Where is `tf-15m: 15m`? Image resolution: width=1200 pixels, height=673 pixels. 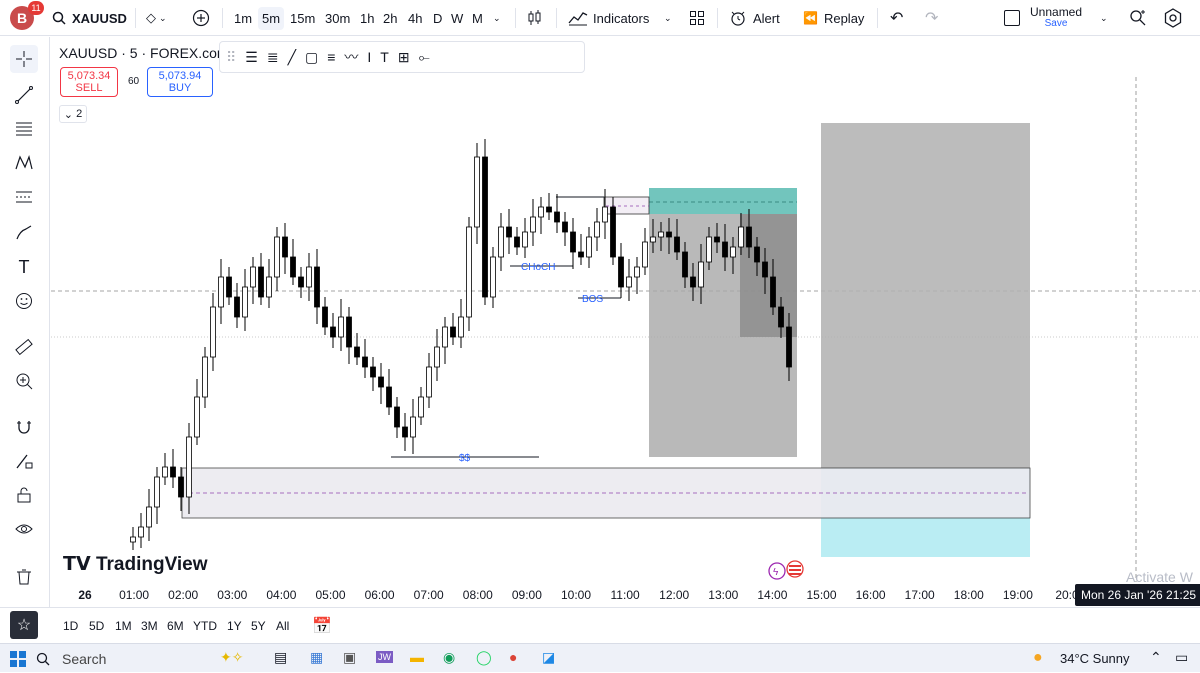 tf-15m: 15m is located at coordinates (302, 18).